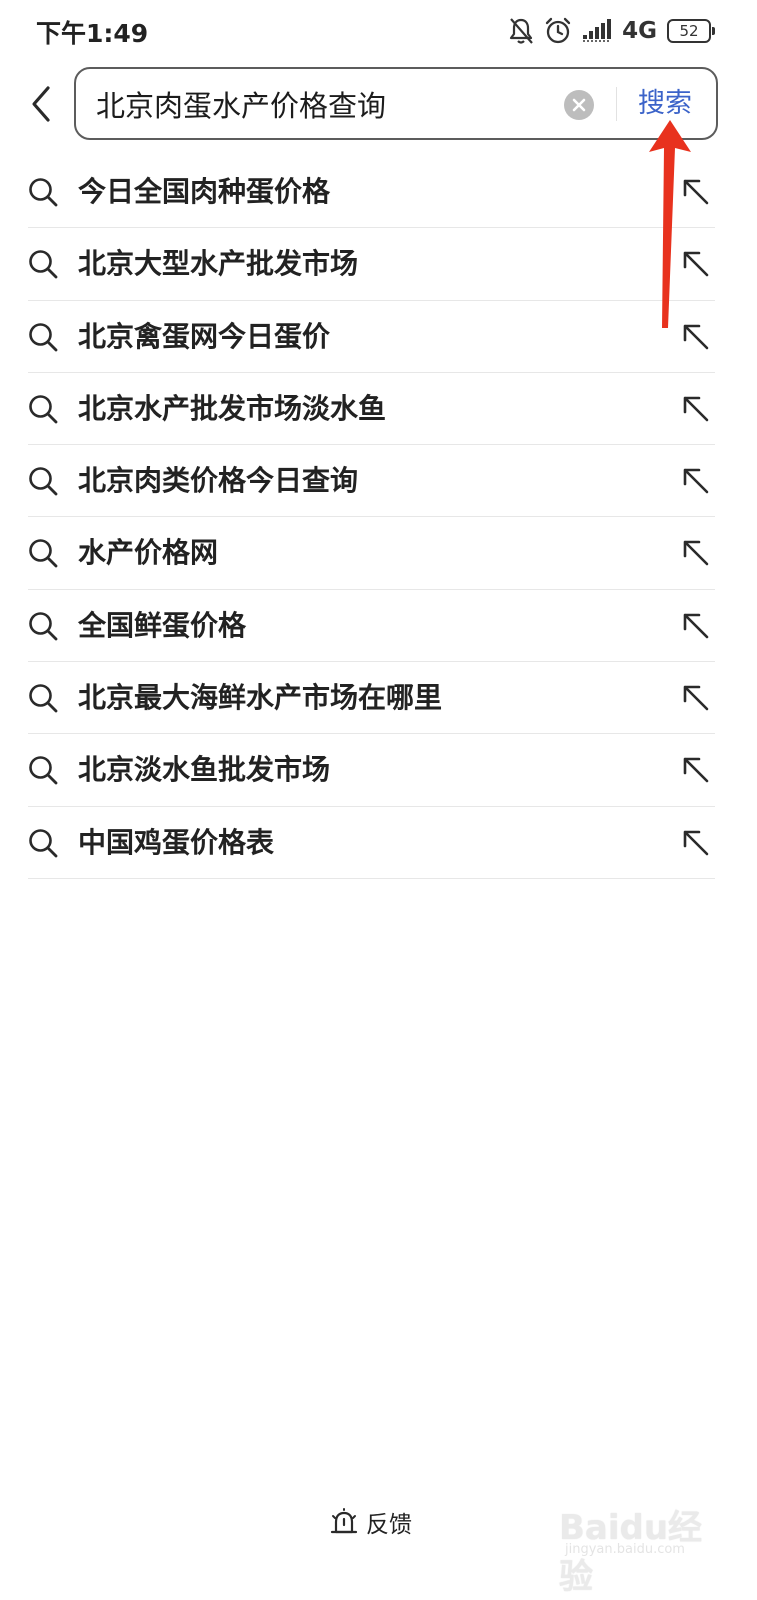  What do you see at coordinates (371, 553) in the screenshot?
I see `suggestion-item: 水产价格网` at bounding box center [371, 553].